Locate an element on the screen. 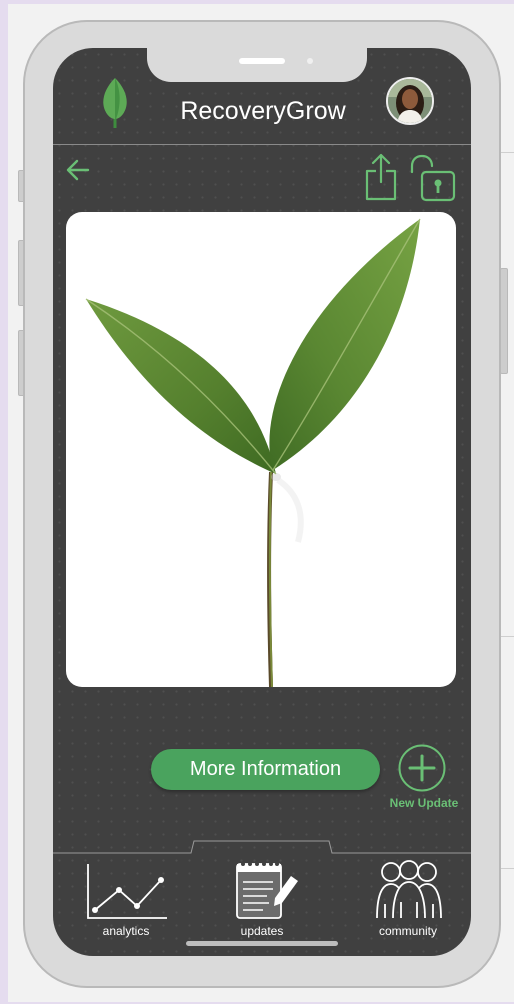 This screenshot has width=514, height=1004. header-divider is located at coordinates (262, 144).